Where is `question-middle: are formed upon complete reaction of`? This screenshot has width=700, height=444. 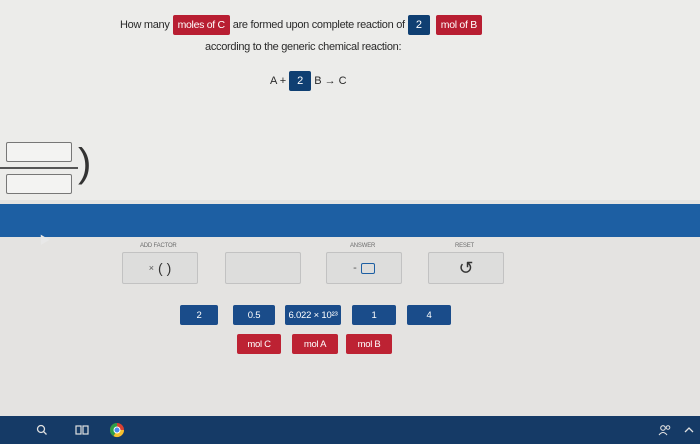 question-middle: are formed upon complete reaction of is located at coordinates (318, 25).